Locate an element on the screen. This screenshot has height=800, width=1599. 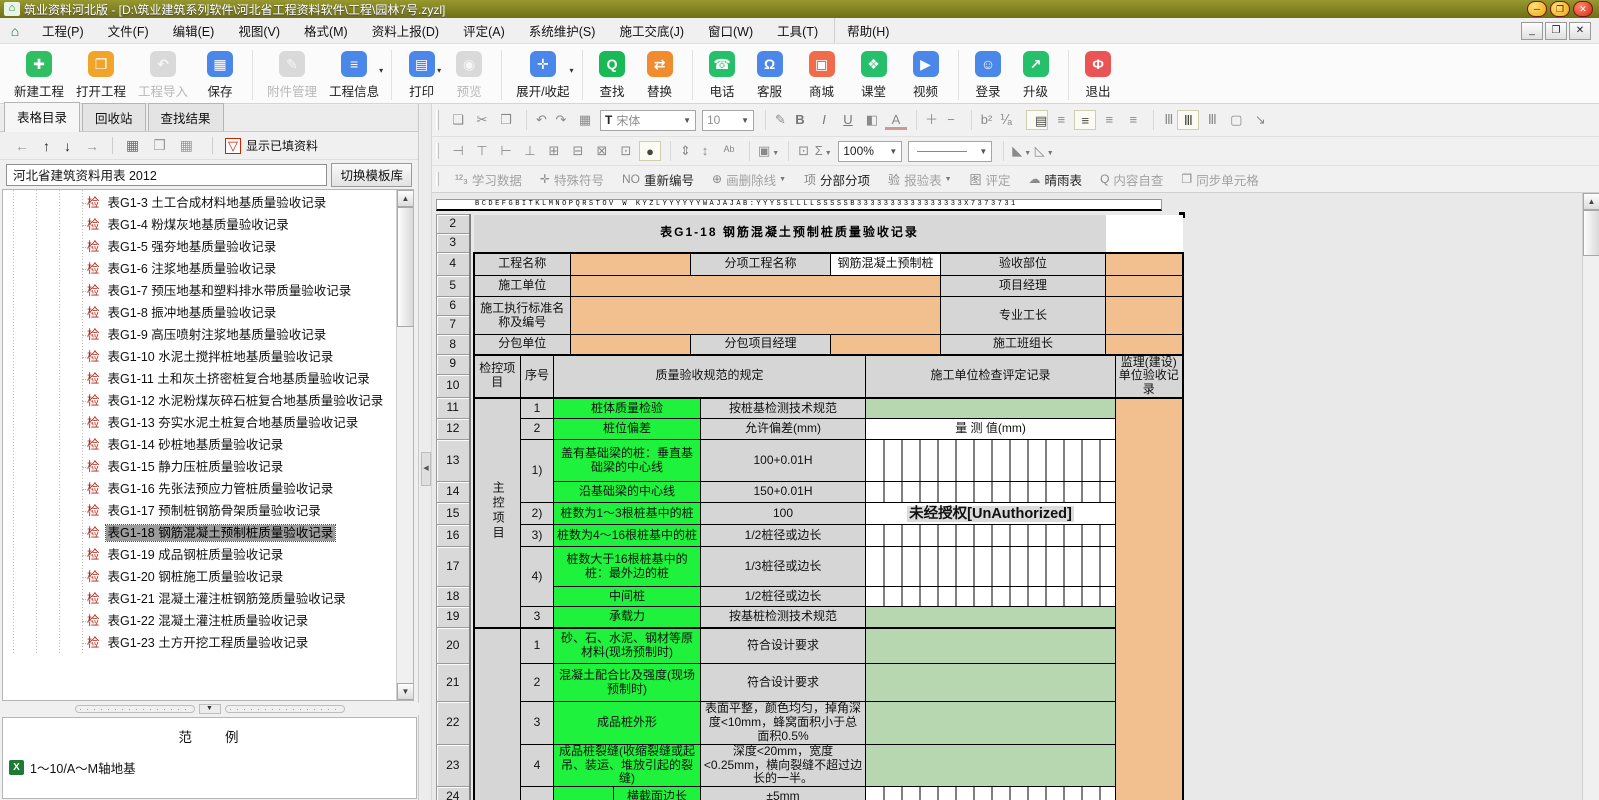
menu-item: 窗口(W) is located at coordinates (730, 30).